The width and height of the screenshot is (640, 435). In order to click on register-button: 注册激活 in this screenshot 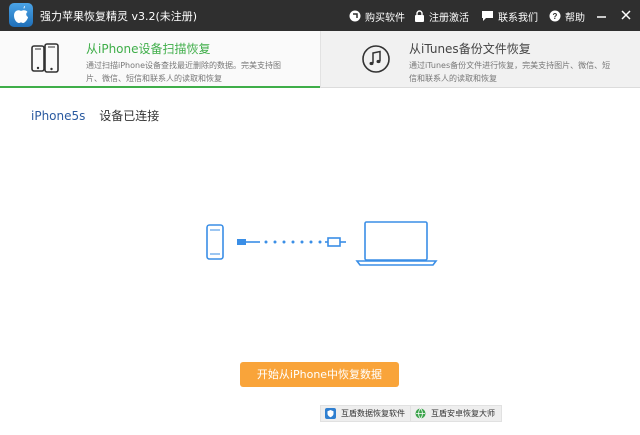, I will do `click(441, 16)`.